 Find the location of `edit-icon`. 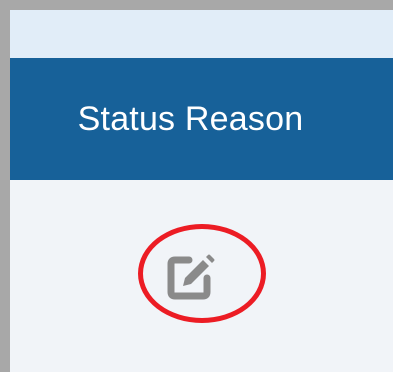

edit-icon is located at coordinates (191, 277).